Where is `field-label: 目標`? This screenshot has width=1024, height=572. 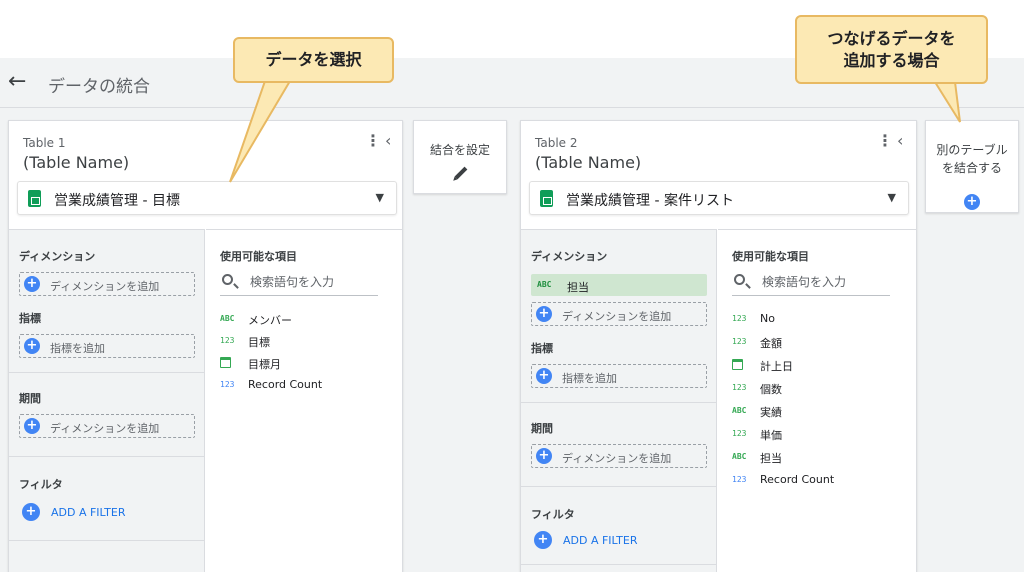 field-label: 目標 is located at coordinates (259, 342).